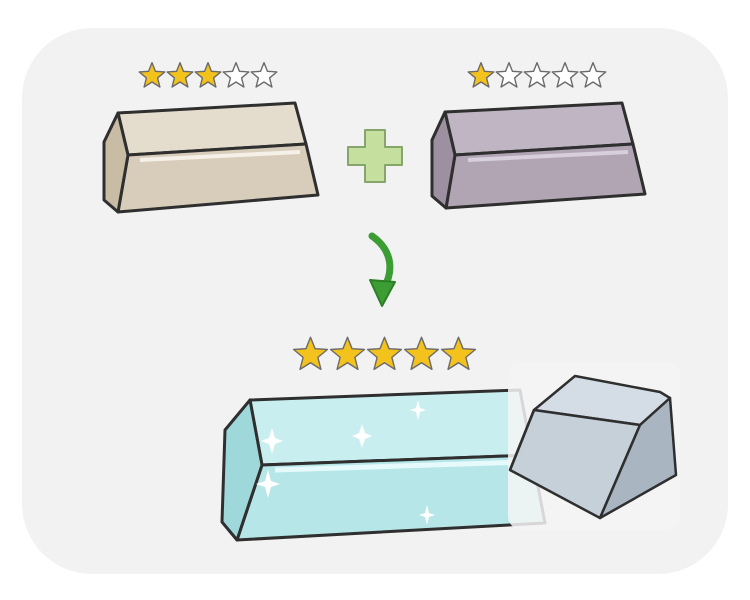 Image resolution: width=750 pixels, height=600 pixels. Describe the element at coordinates (383, 465) in the screenshot. I see `cyan-ingot` at that location.